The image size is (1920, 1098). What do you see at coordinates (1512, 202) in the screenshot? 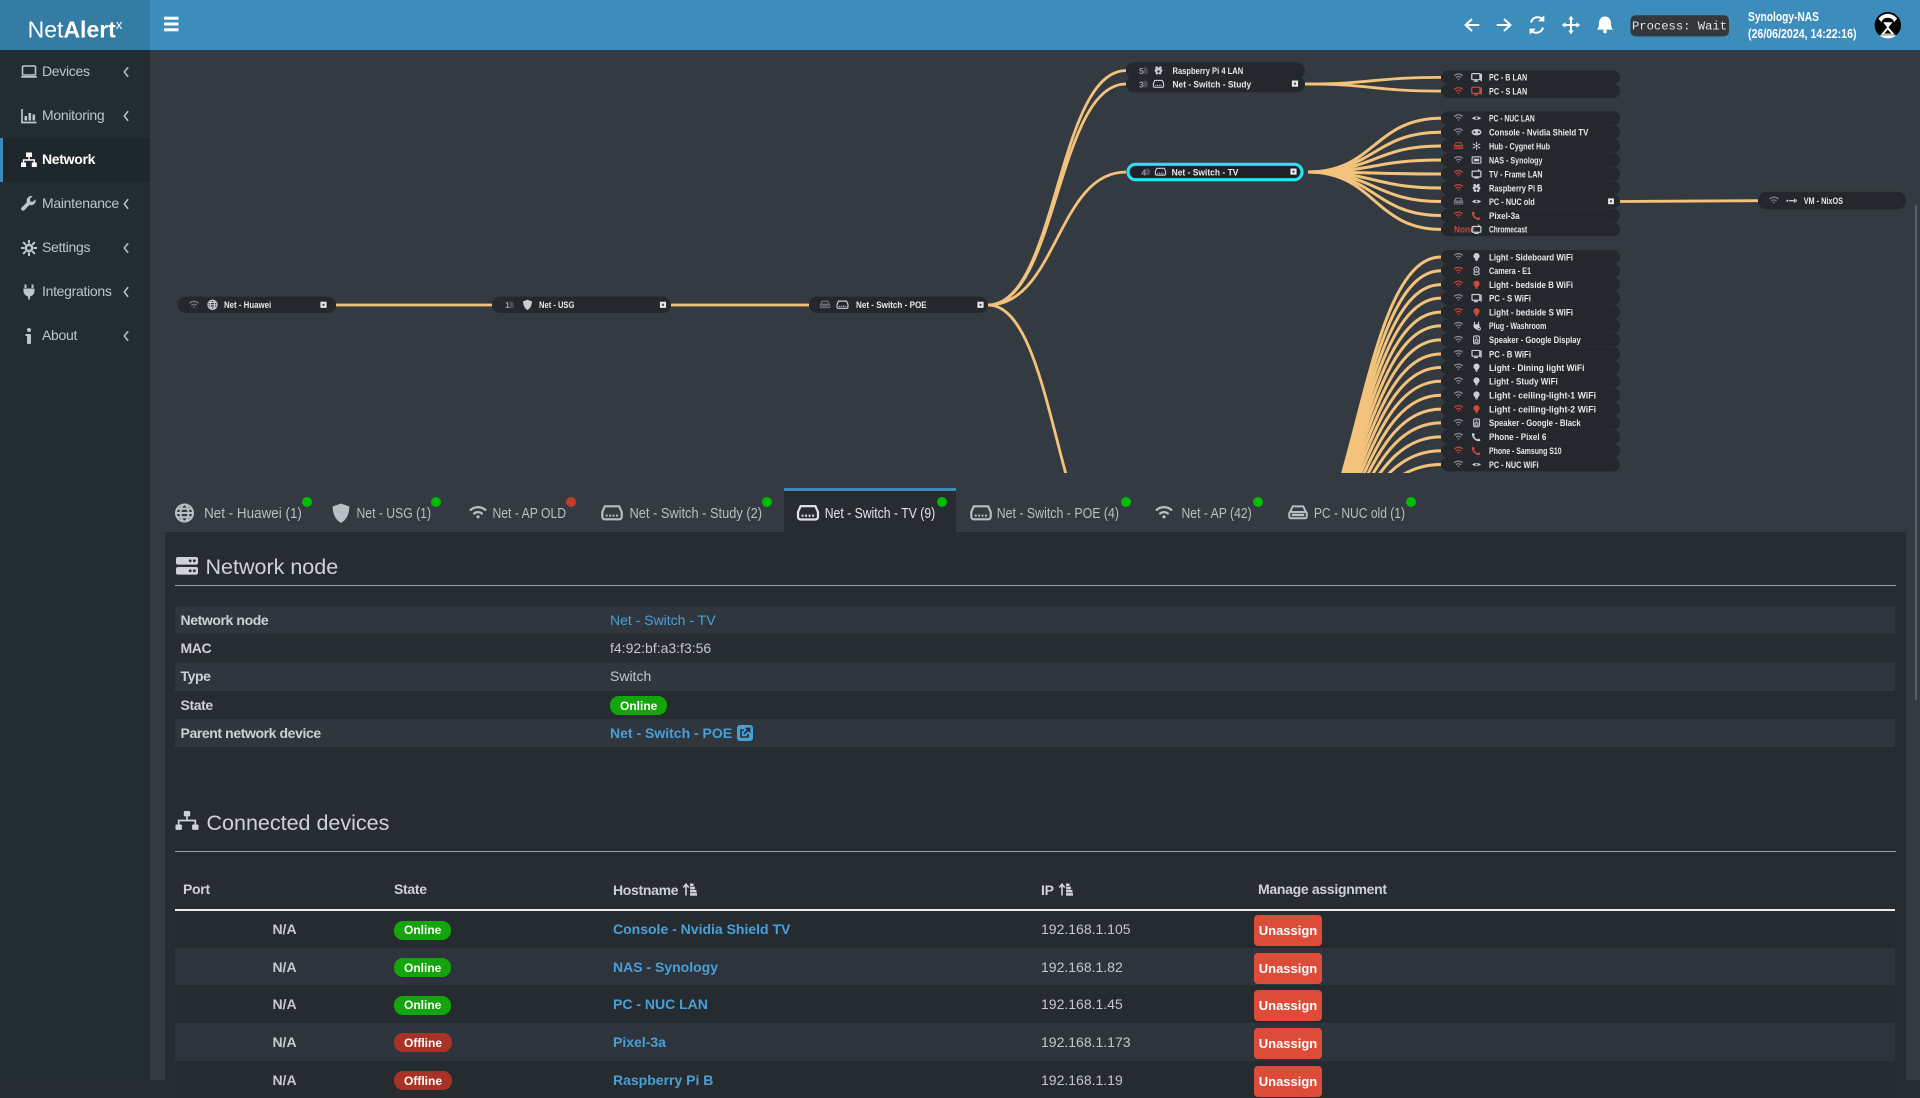
I see `svg-text: PC - NUC old` at bounding box center [1512, 202].